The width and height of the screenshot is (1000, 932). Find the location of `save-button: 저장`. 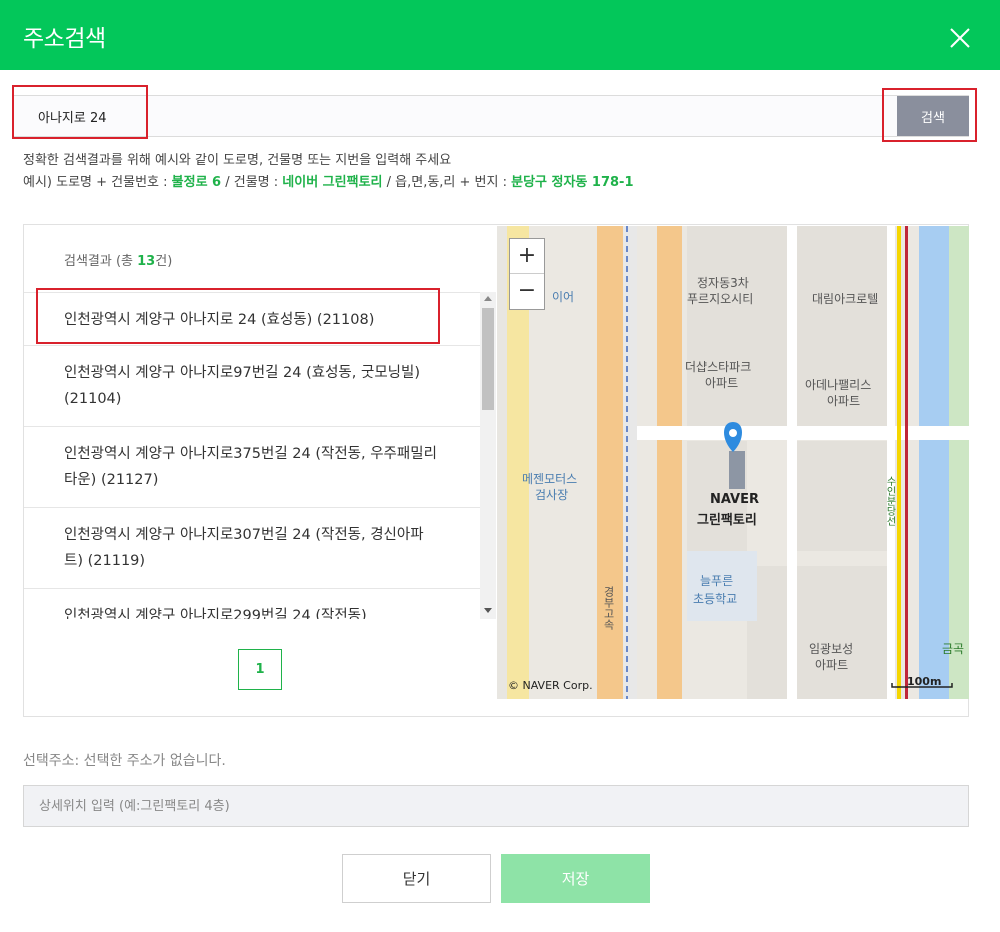

save-button: 저장 is located at coordinates (575, 878).